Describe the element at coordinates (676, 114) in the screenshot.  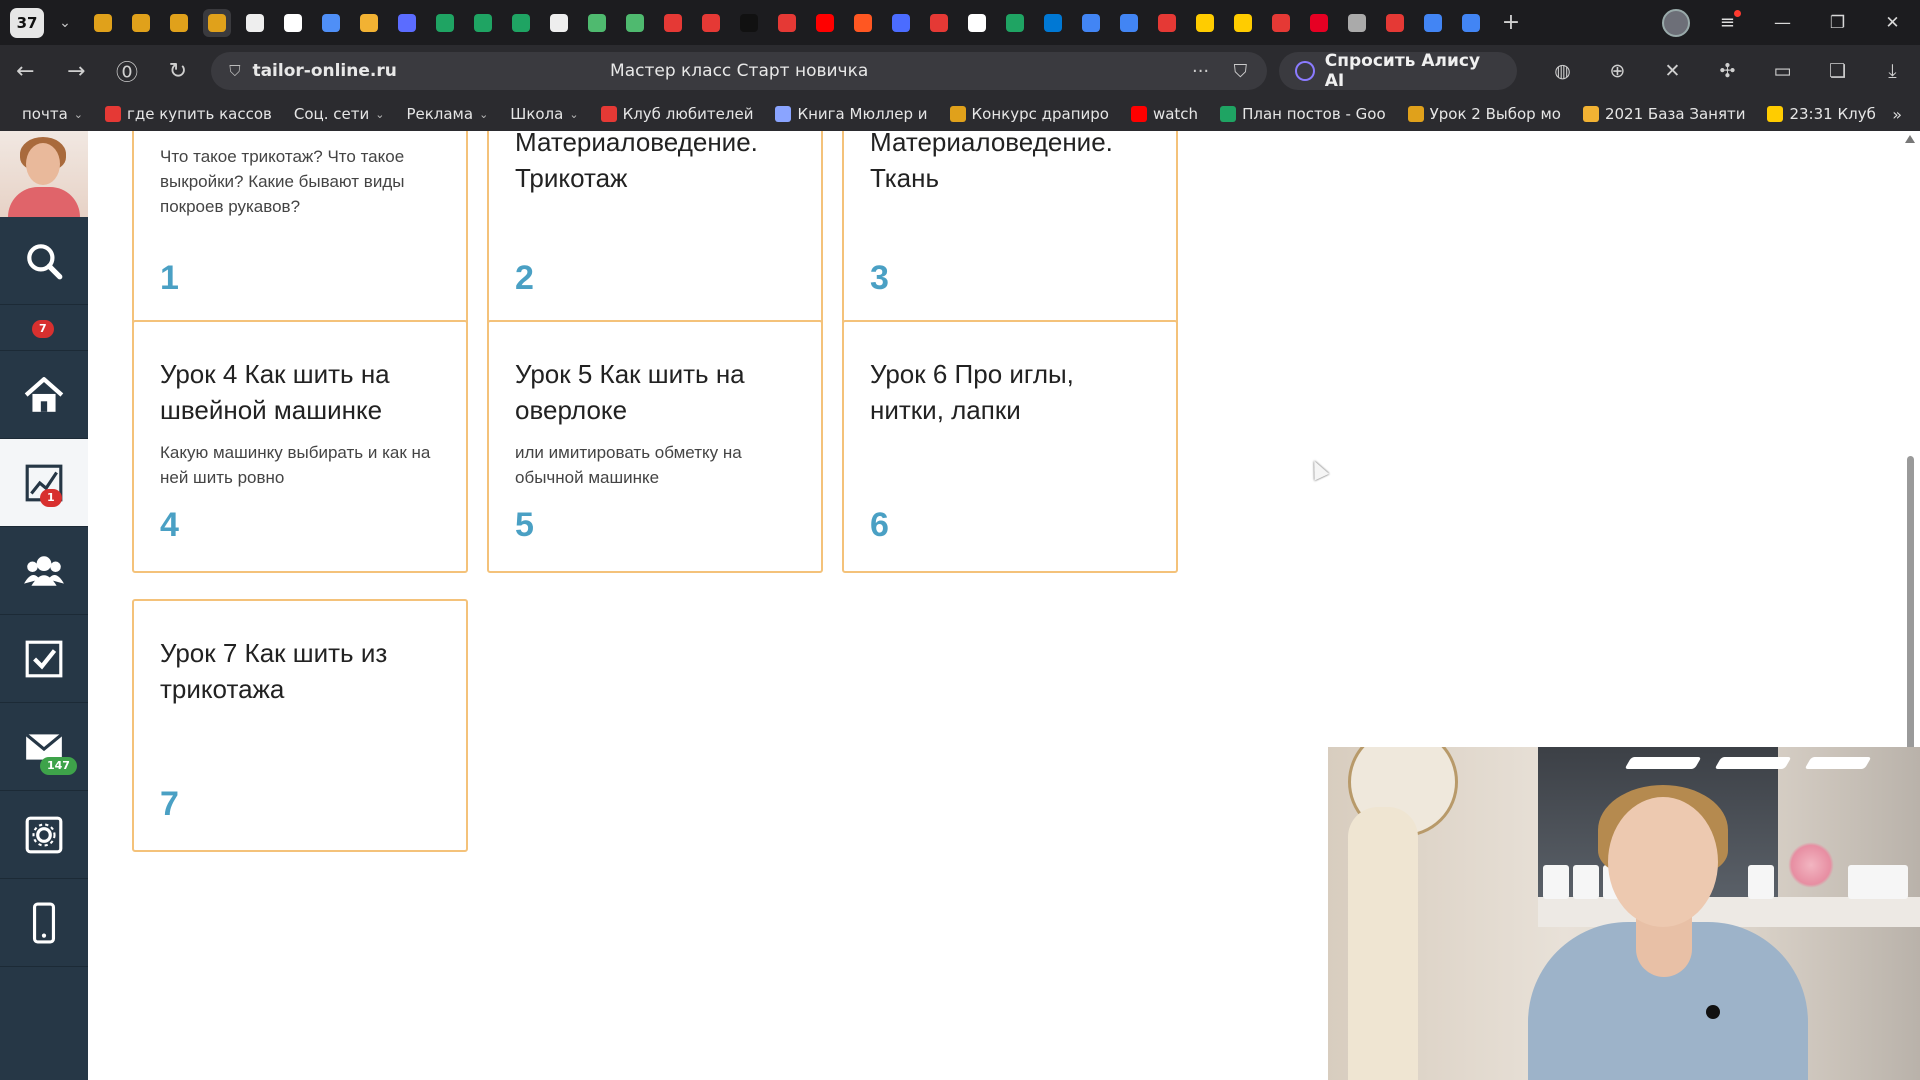
I see `bookmark-item: Клуб любителей` at that location.